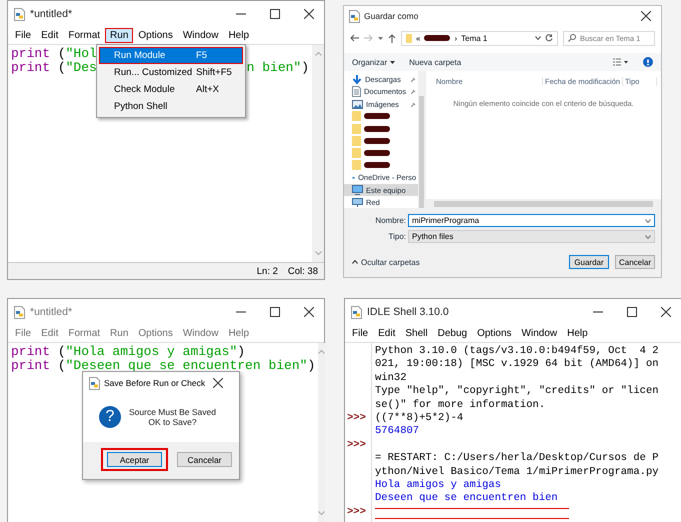 The image size is (681, 522). I want to click on help-icon, so click(648, 62).